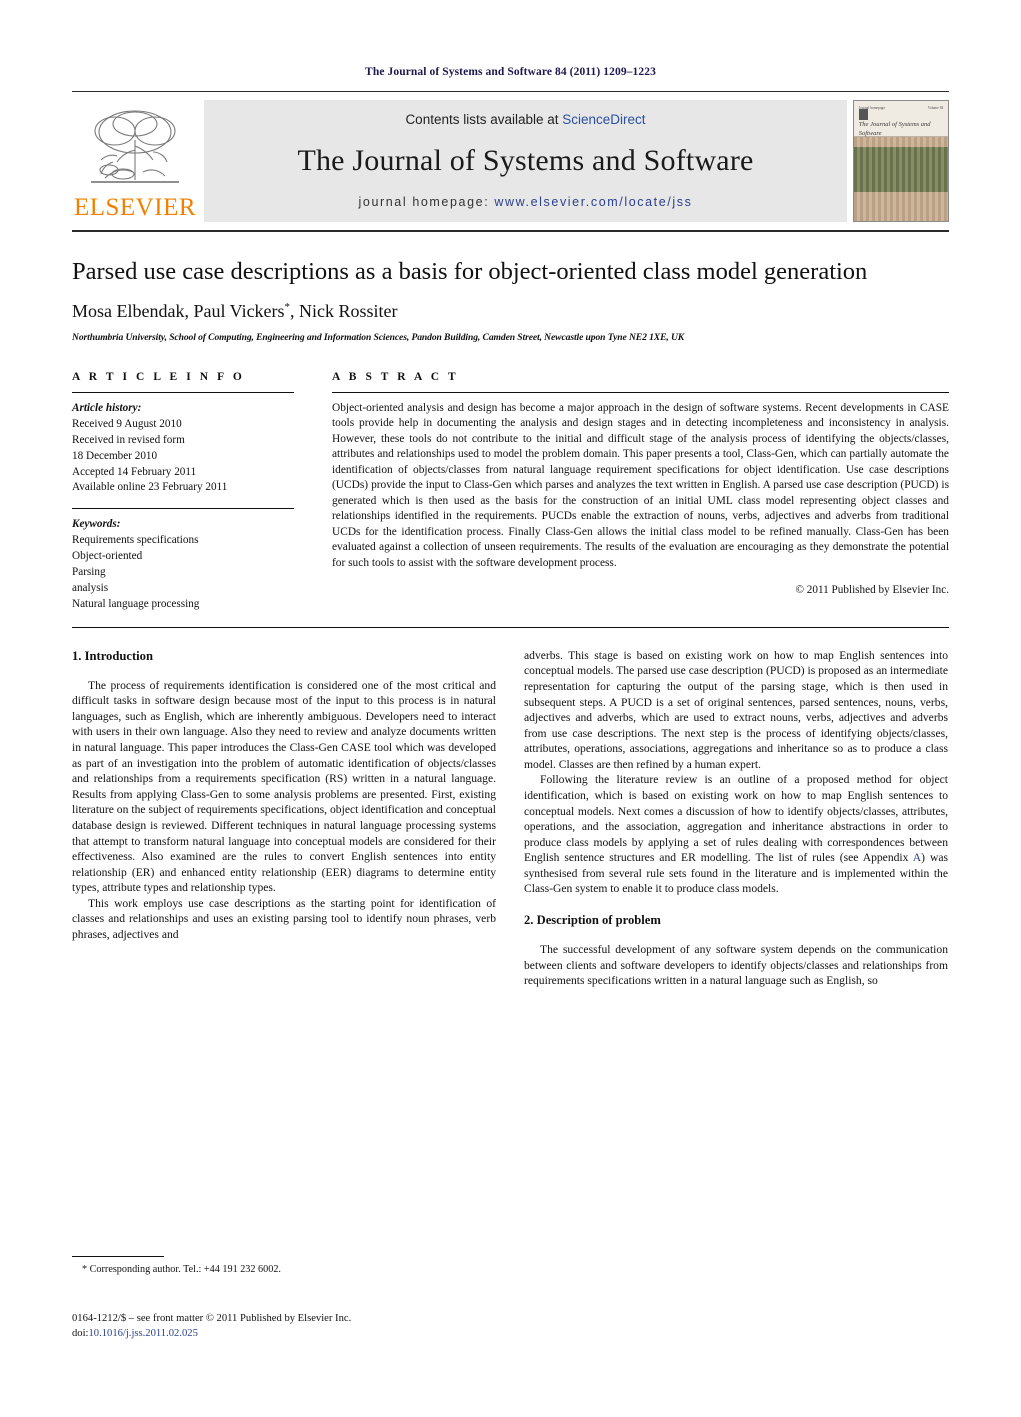  What do you see at coordinates (89, 572) in the screenshot?
I see `keyword-item: Parsing` at bounding box center [89, 572].